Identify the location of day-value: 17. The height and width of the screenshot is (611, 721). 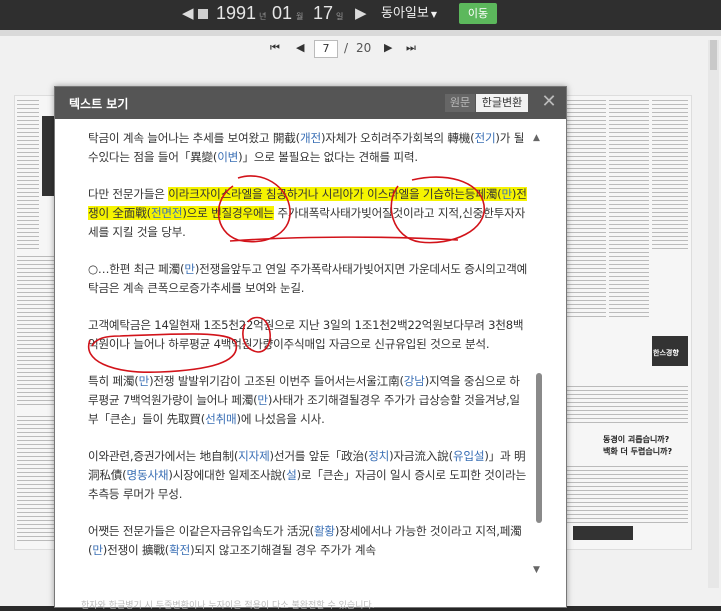
(323, 13).